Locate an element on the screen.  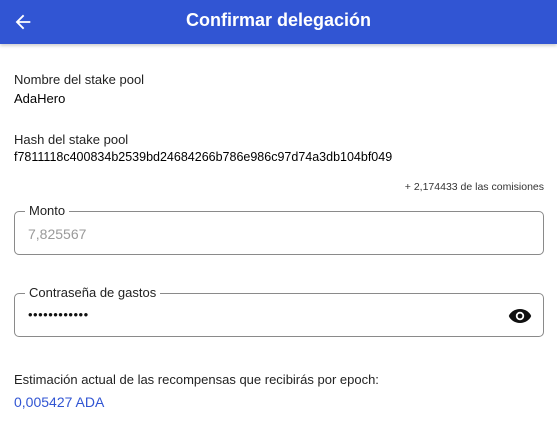
app-header: Confirmar delegación is located at coordinates (278, 22).